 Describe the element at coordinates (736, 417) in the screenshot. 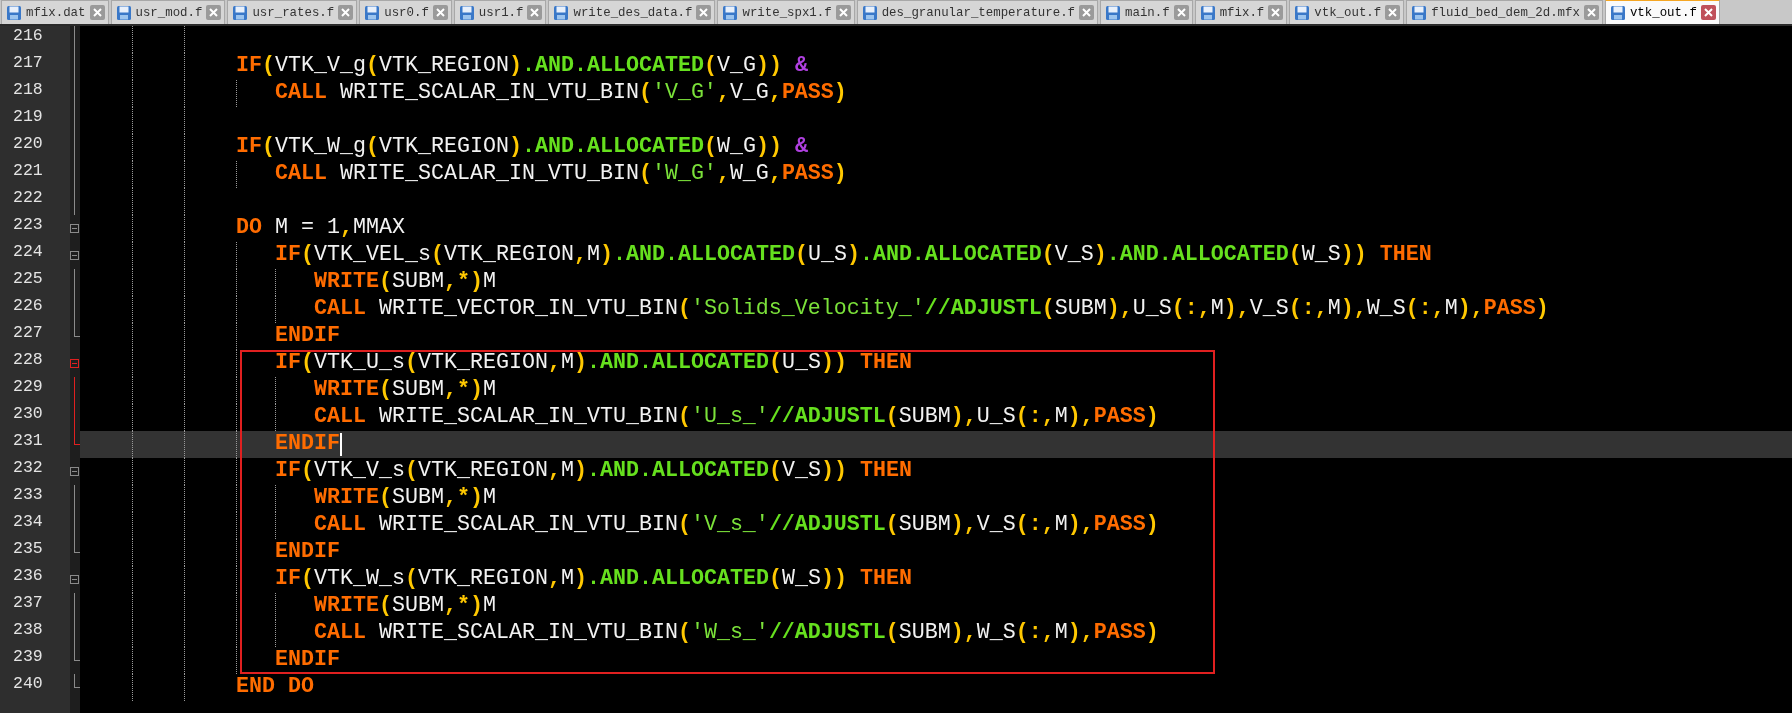

I see `code-line: CALL WRITE_SCALAR_IN_VTU_BIN('U_s_'//ADJUSTL(SUBM),U_S(:,M),PASS)` at that location.